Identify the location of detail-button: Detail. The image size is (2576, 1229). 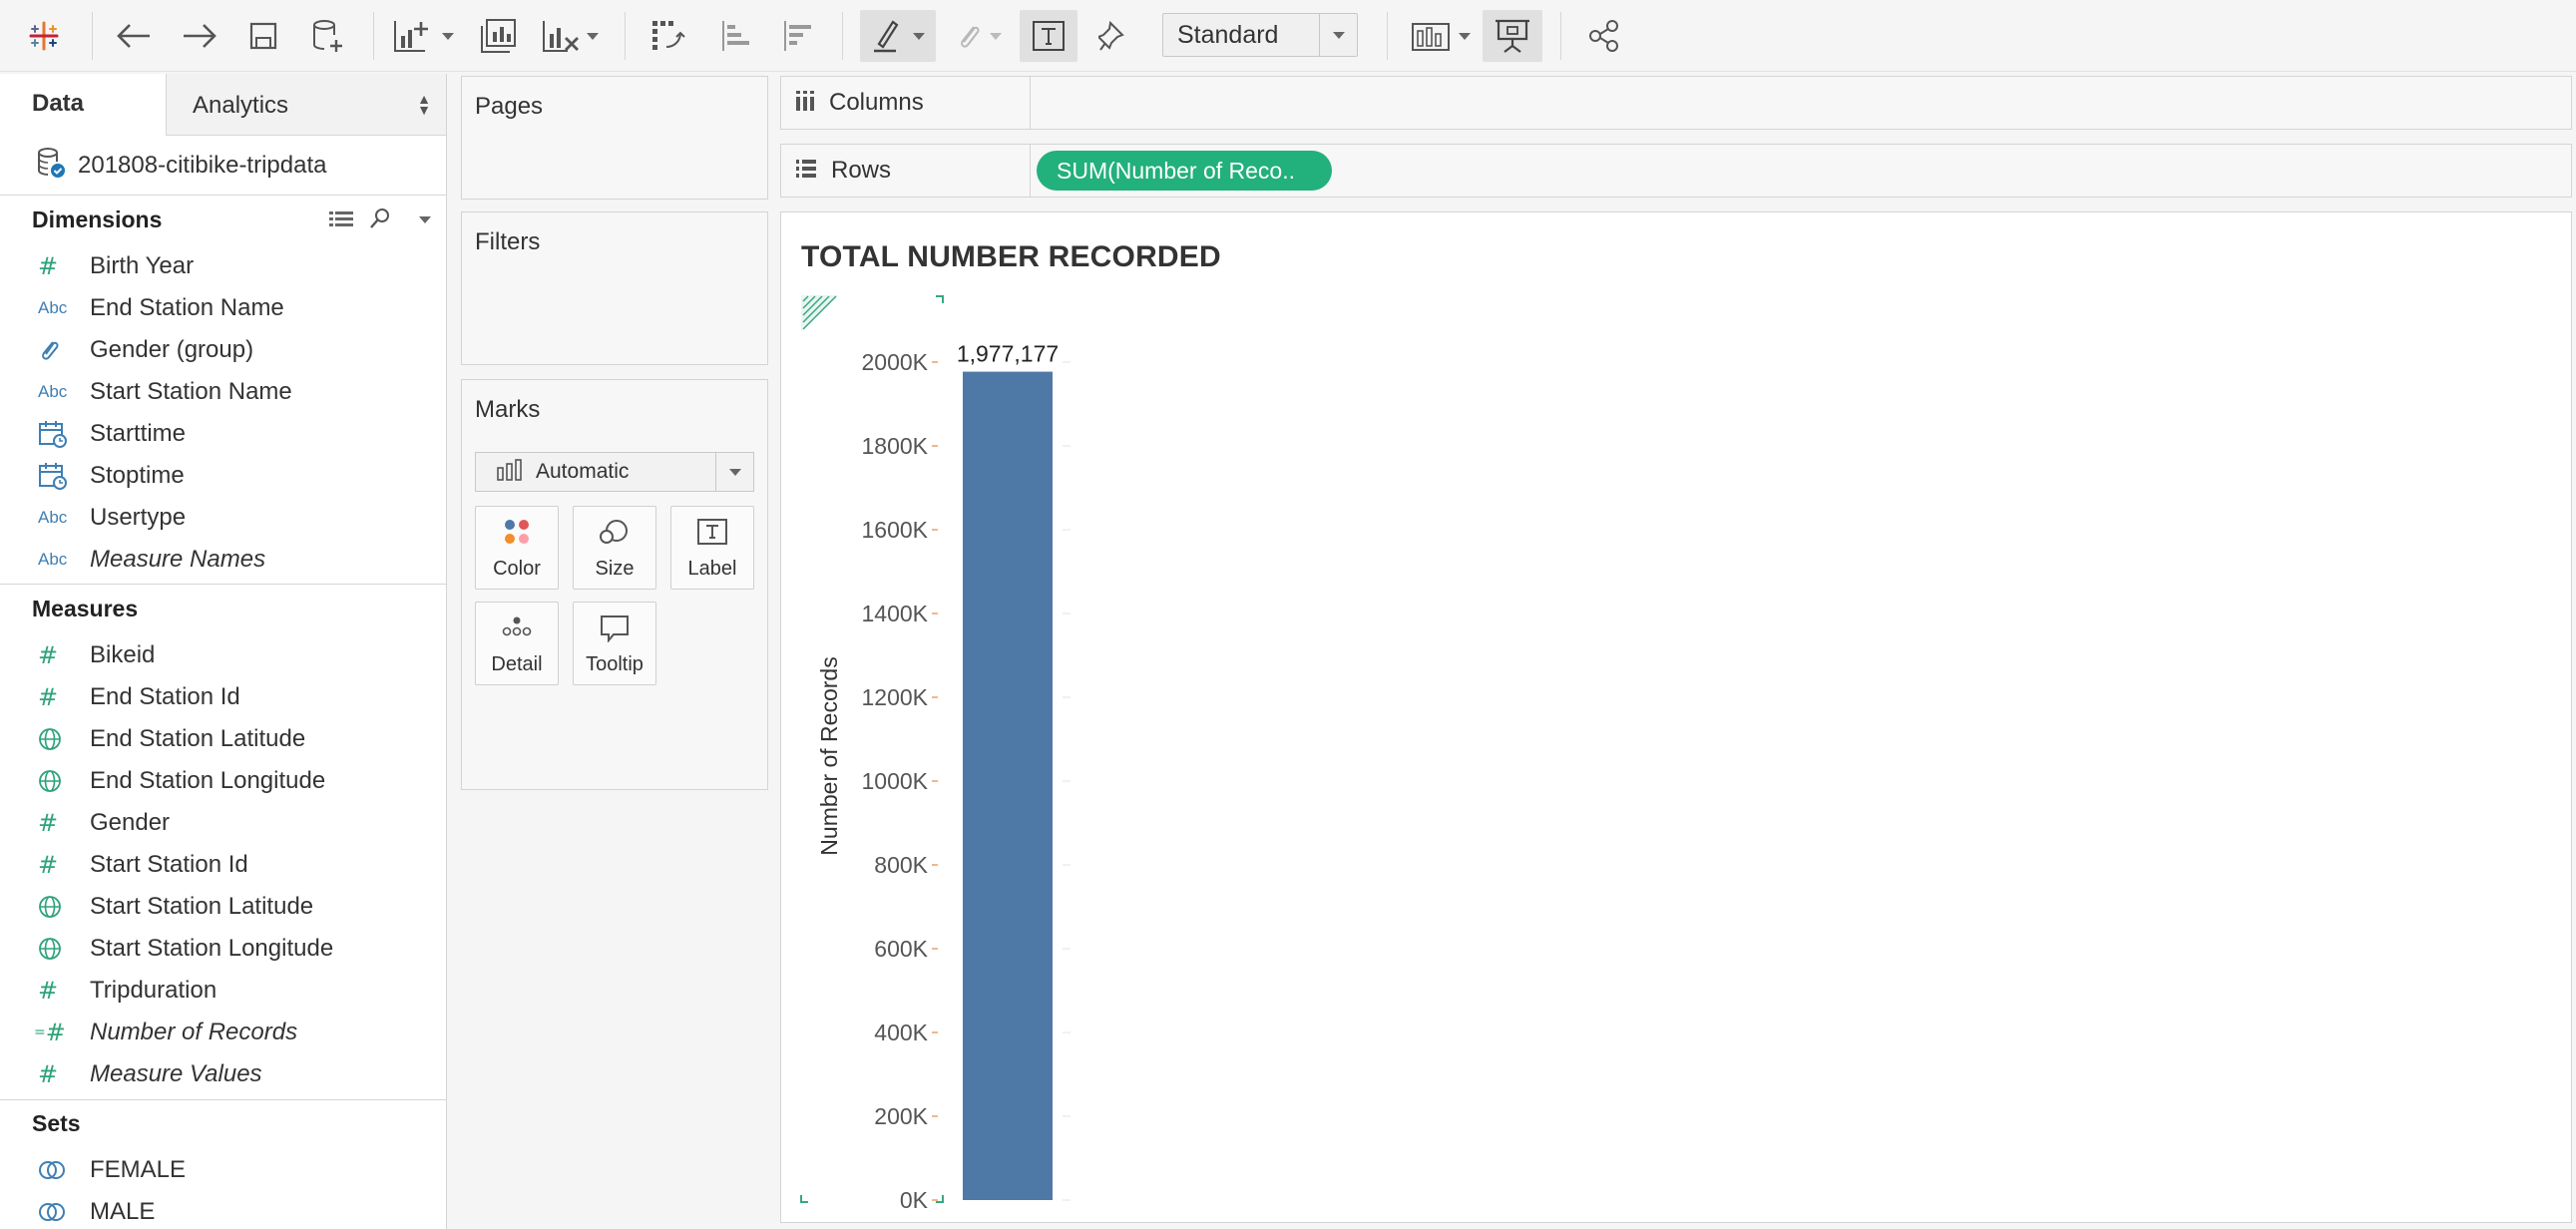
(517, 643).